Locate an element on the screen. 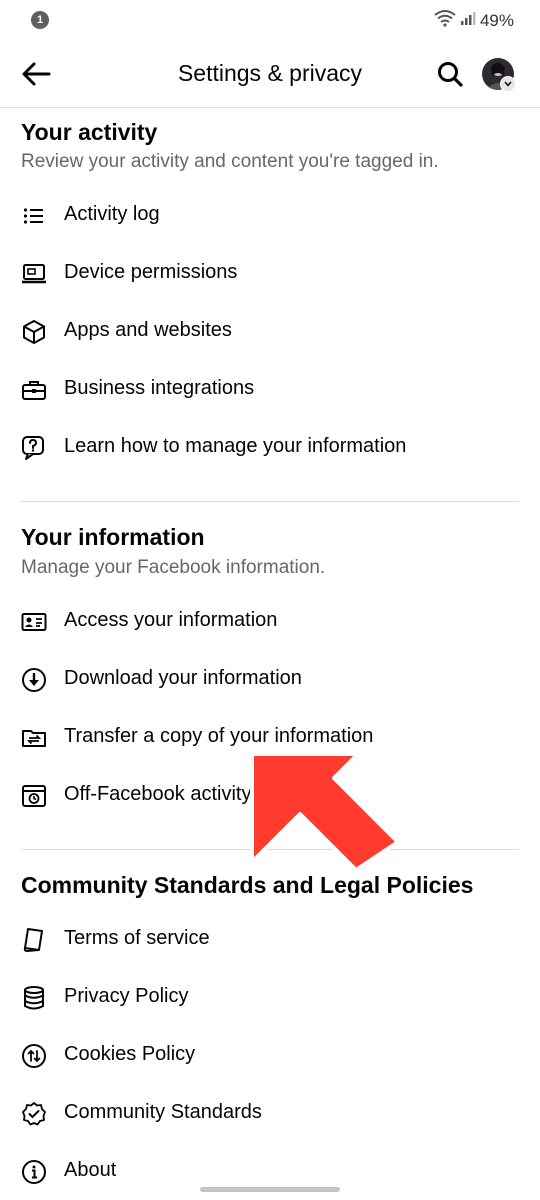  item-label: Business integrations is located at coordinates (159, 388).